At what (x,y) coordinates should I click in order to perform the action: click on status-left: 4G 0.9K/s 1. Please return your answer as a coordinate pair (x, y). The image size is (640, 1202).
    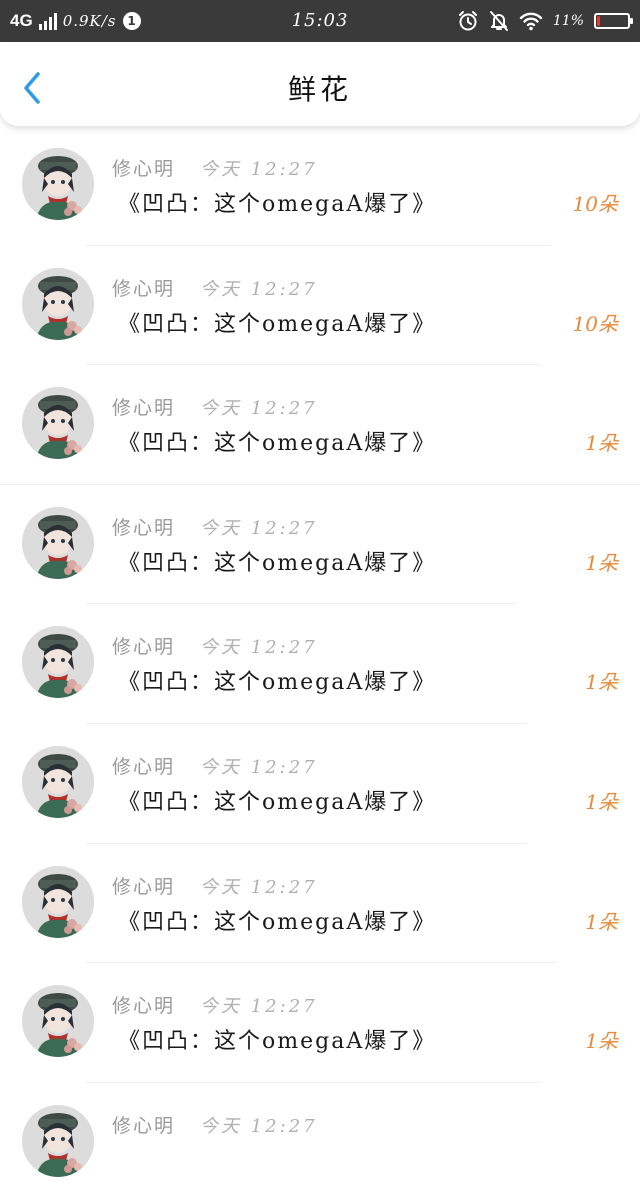
    Looking at the image, I should click on (120, 21).